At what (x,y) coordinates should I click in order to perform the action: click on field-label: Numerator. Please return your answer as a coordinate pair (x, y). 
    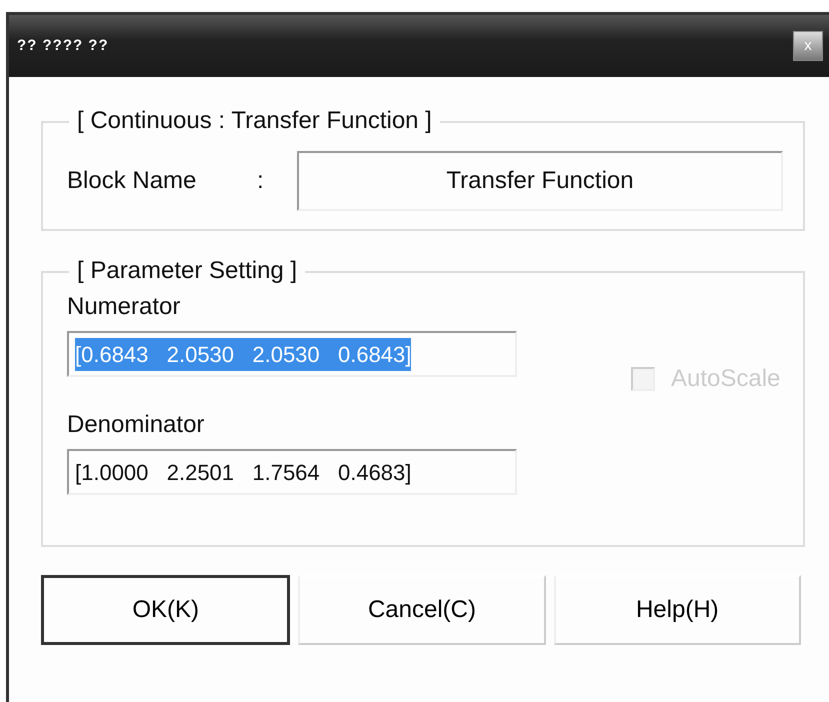
    Looking at the image, I should click on (124, 307).